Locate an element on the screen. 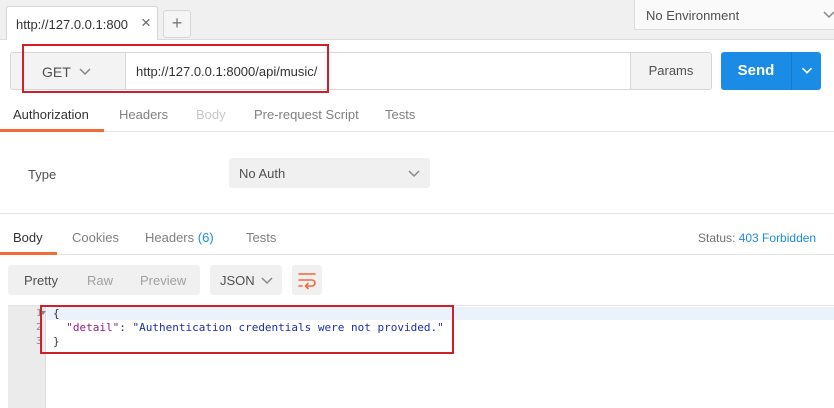  wrap-lines-button is located at coordinates (307, 280).